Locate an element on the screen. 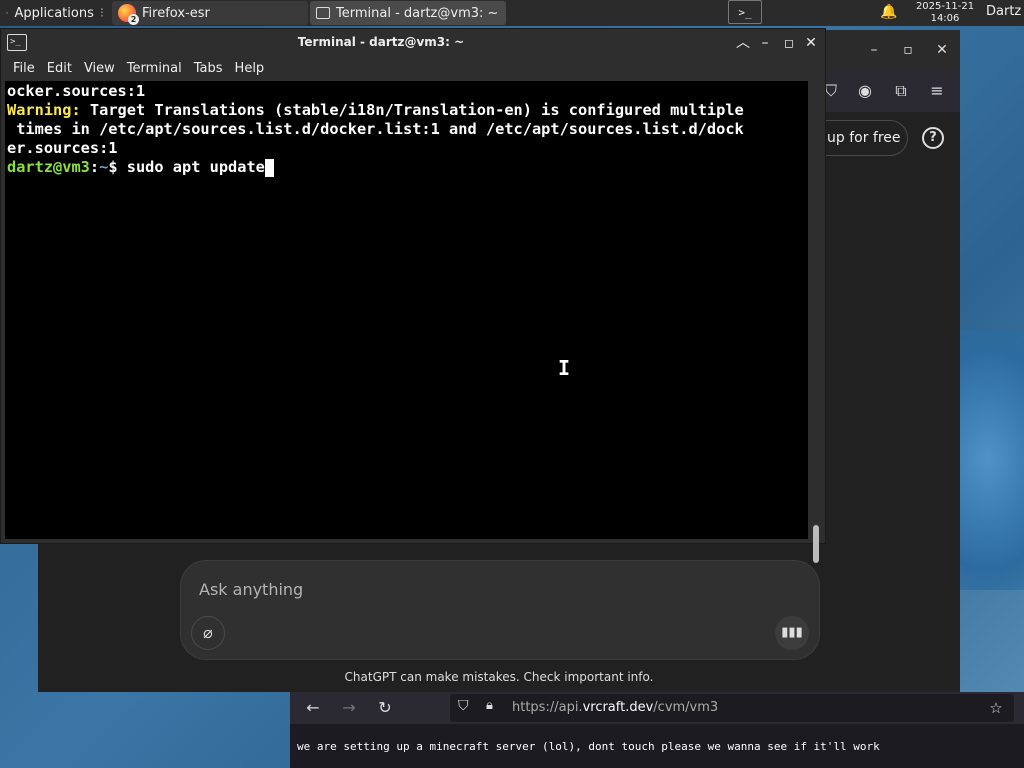 This screenshot has width=1024, height=768. terminal-icon: >_ is located at coordinates (745, 12).